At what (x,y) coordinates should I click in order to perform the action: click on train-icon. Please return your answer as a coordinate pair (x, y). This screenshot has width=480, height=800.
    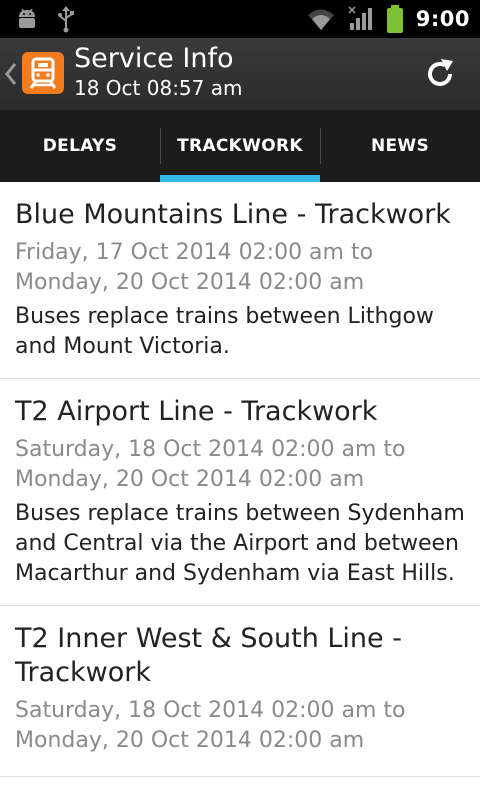
    Looking at the image, I should click on (43, 73).